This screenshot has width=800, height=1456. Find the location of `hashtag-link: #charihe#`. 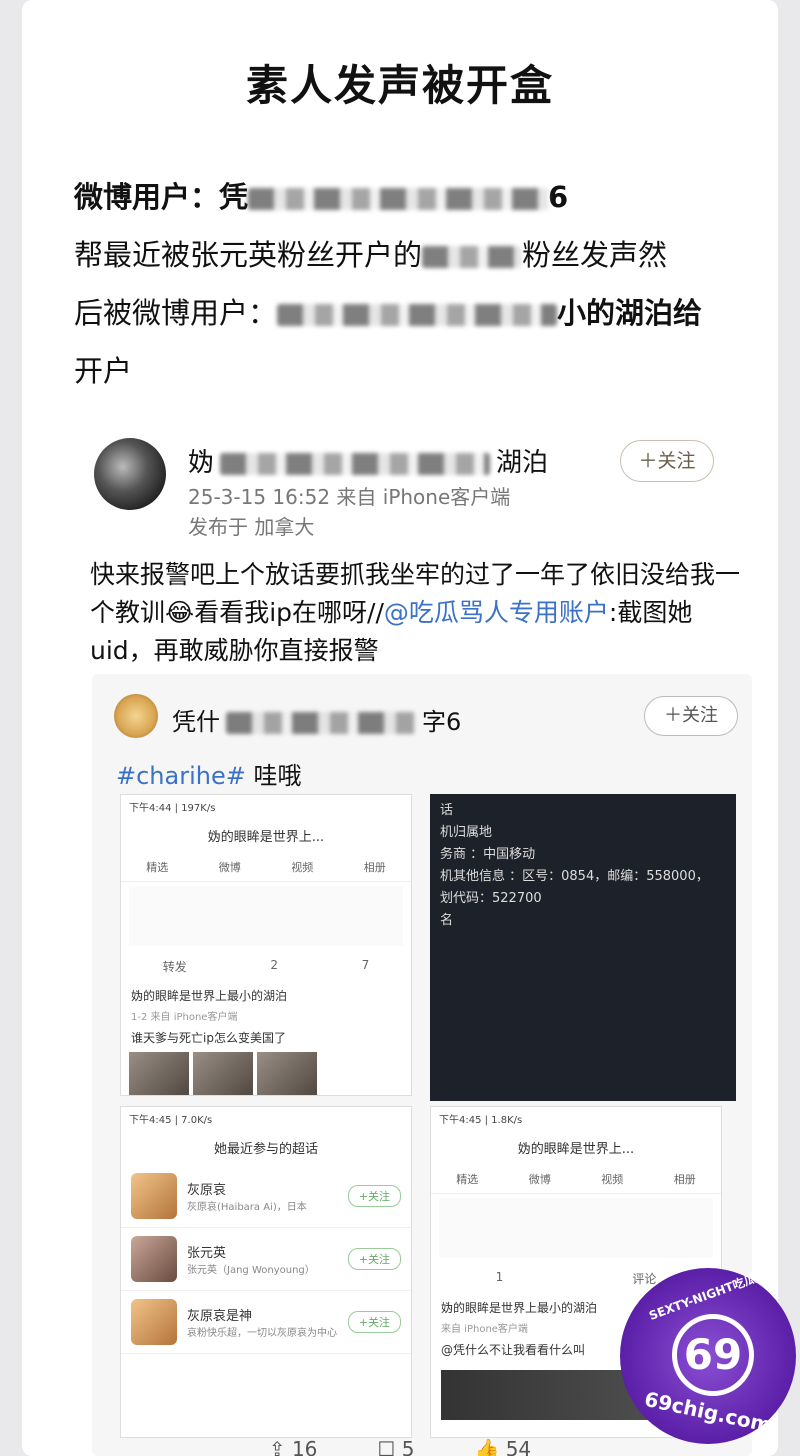

hashtag-link: #charihe# is located at coordinates (181, 776).